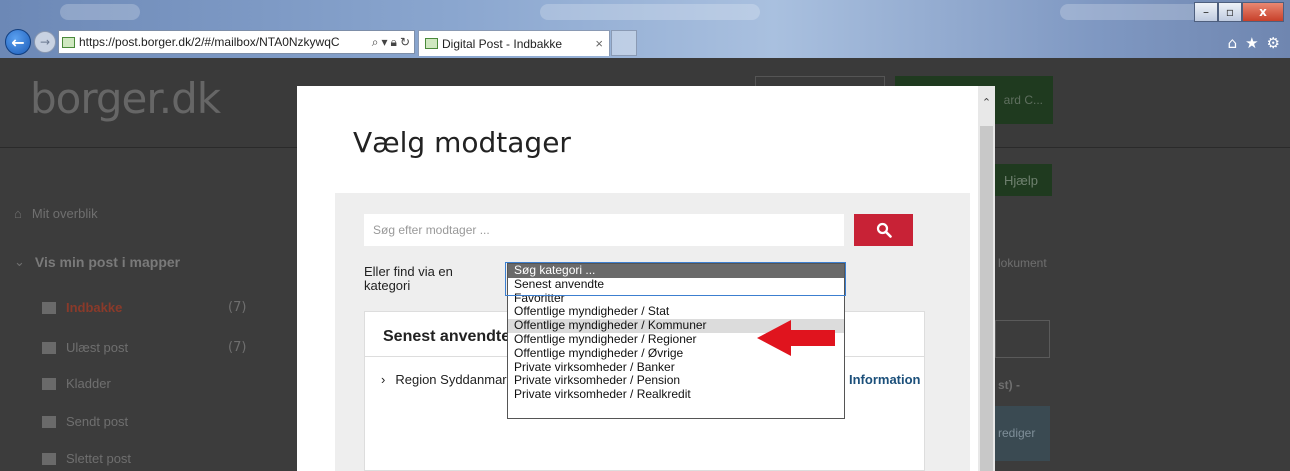 This screenshot has height=471, width=1290. What do you see at coordinates (676, 381) in the screenshot?
I see `dropdown-option: Private virksomheder / Pension` at bounding box center [676, 381].